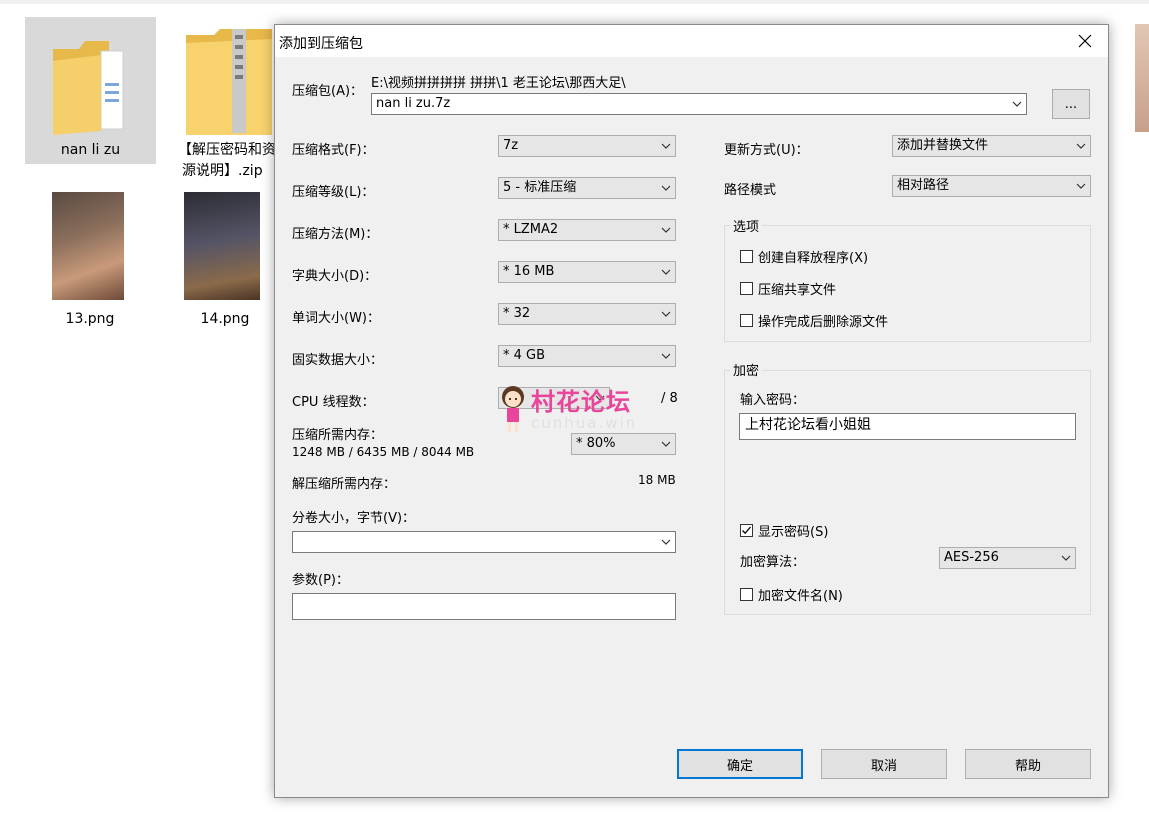 Image resolution: width=1149 pixels, height=815 pixels. What do you see at coordinates (581, 402) in the screenshot?
I see `watermark-text: 村花论坛` at bounding box center [581, 402].